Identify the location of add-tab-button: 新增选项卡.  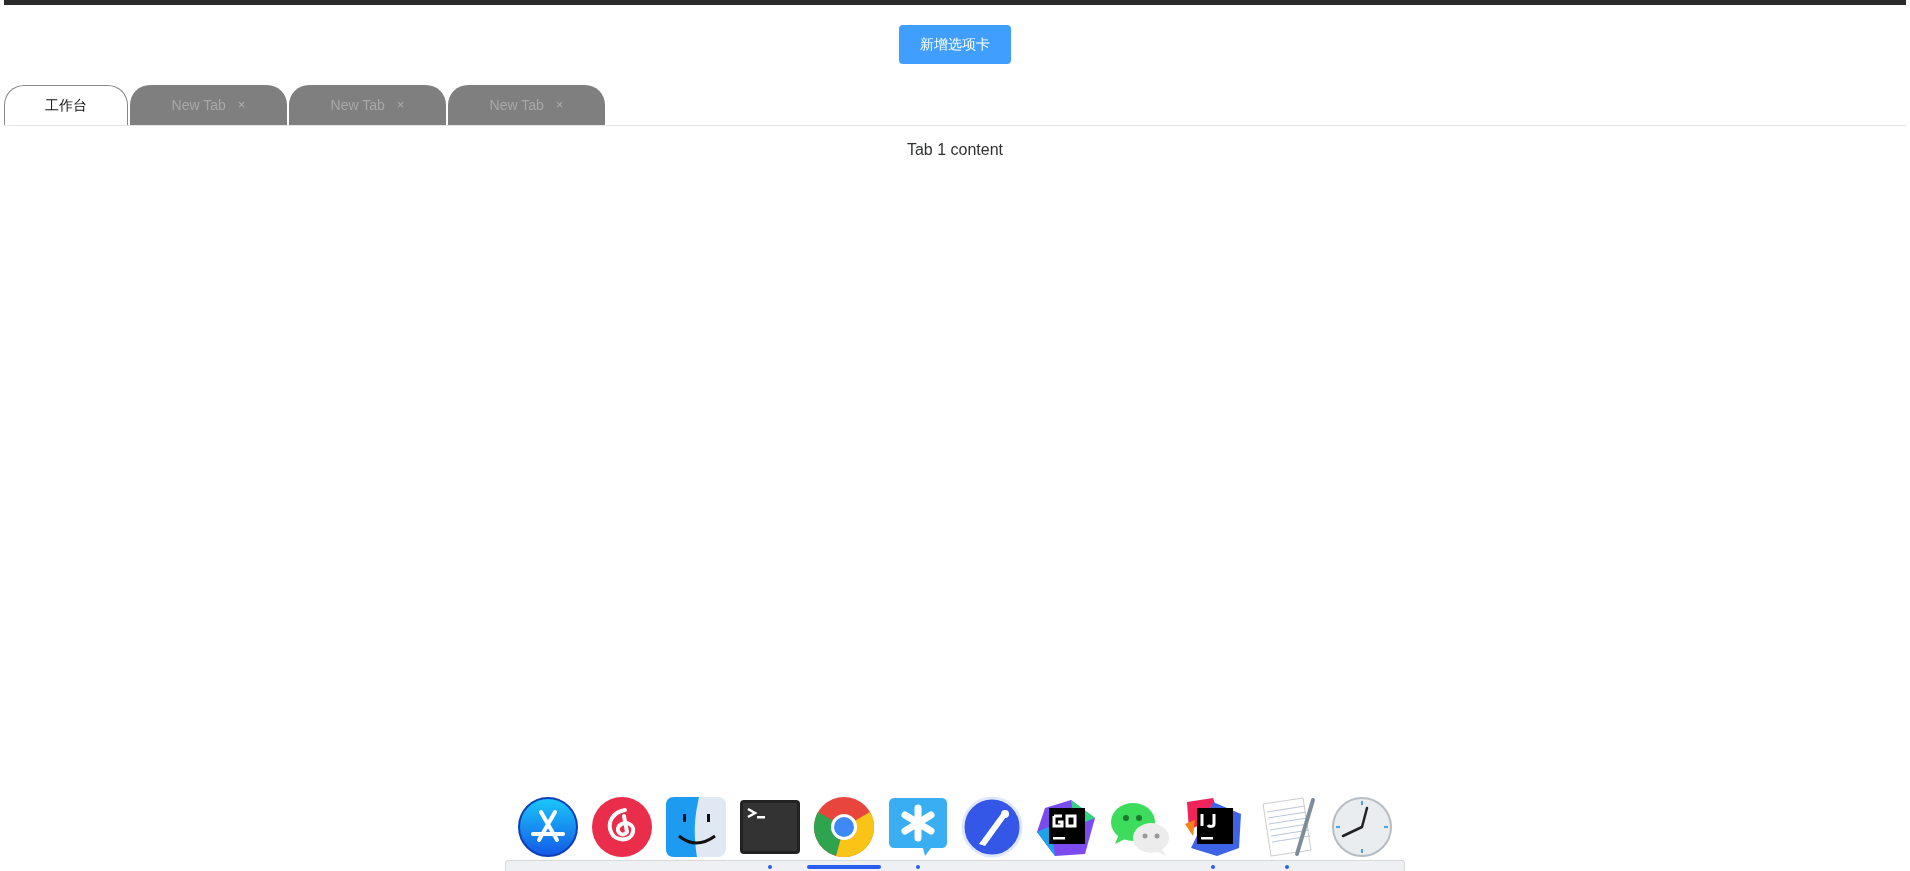
(955, 44).